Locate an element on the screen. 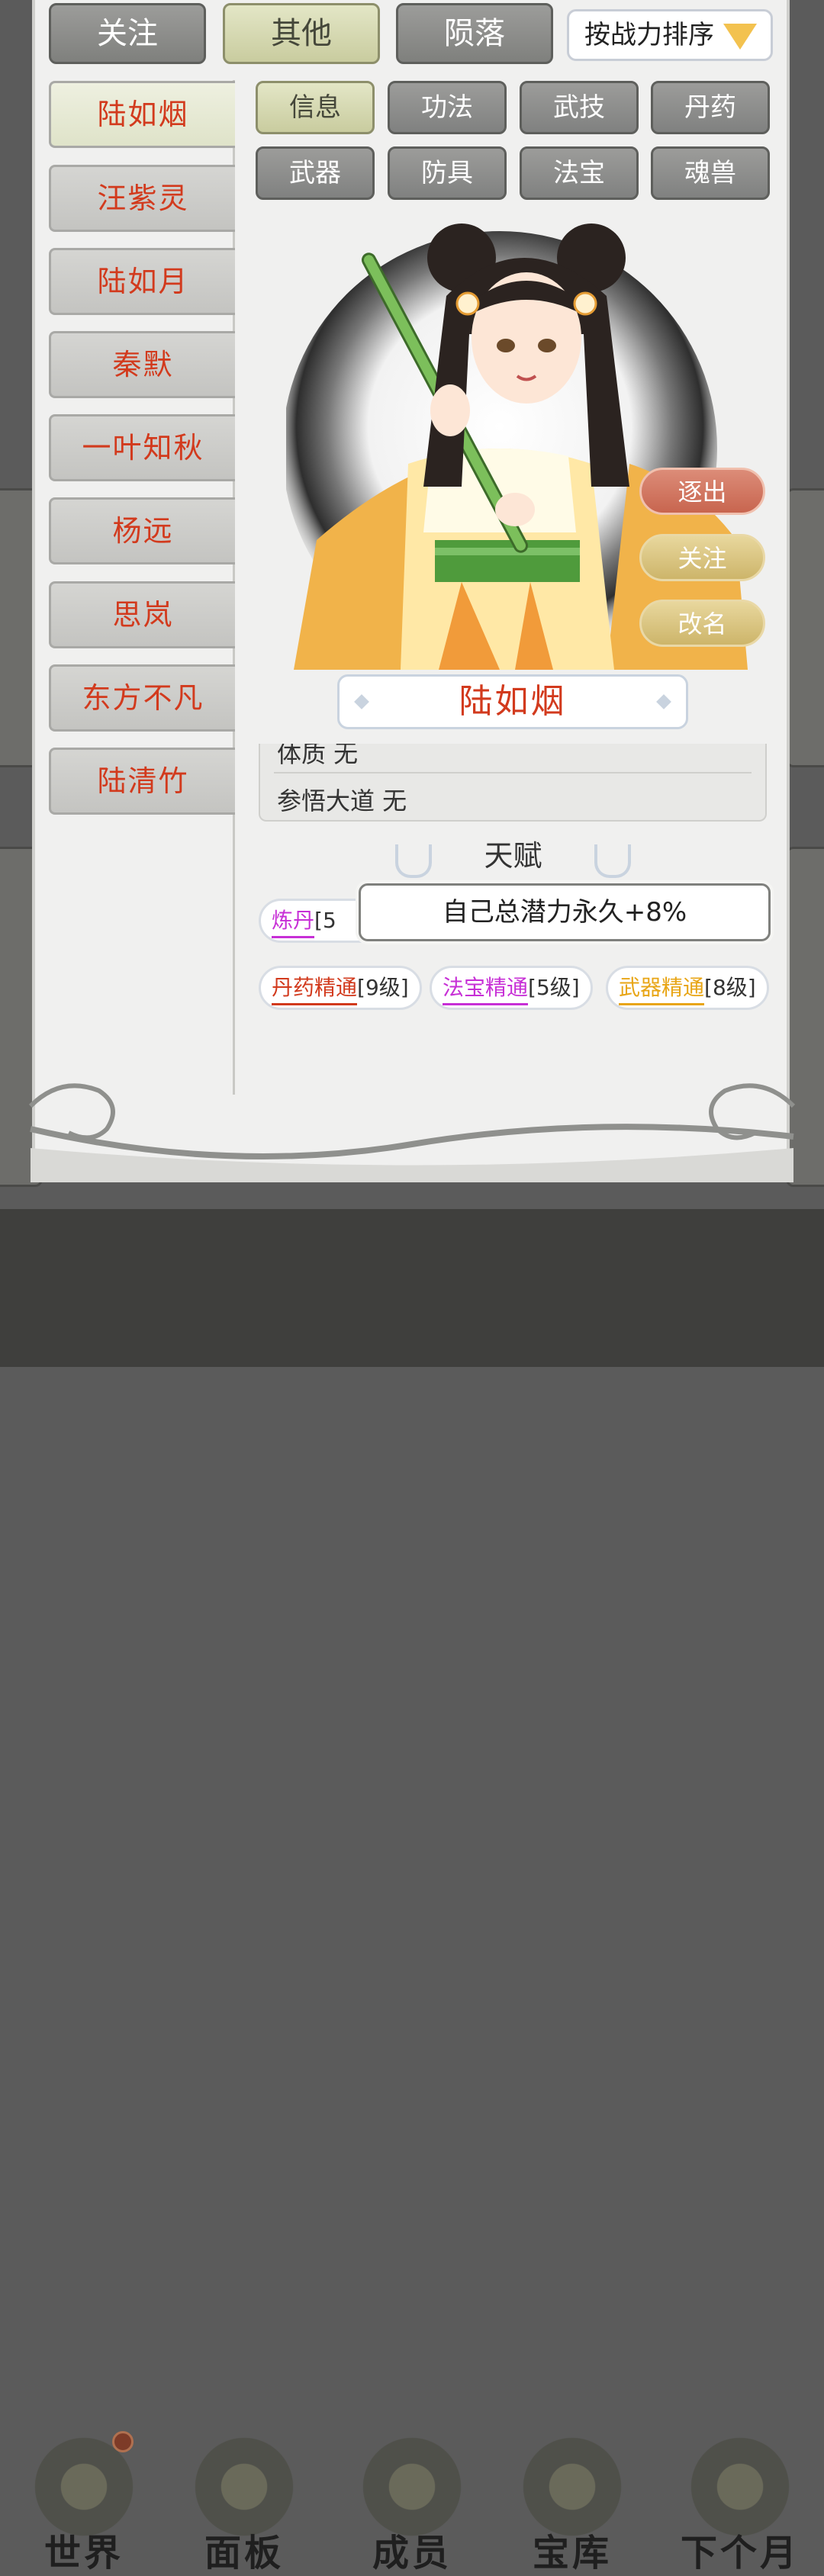 Image resolution: width=824 pixels, height=2576 pixels. notification-dot is located at coordinates (123, 2442).